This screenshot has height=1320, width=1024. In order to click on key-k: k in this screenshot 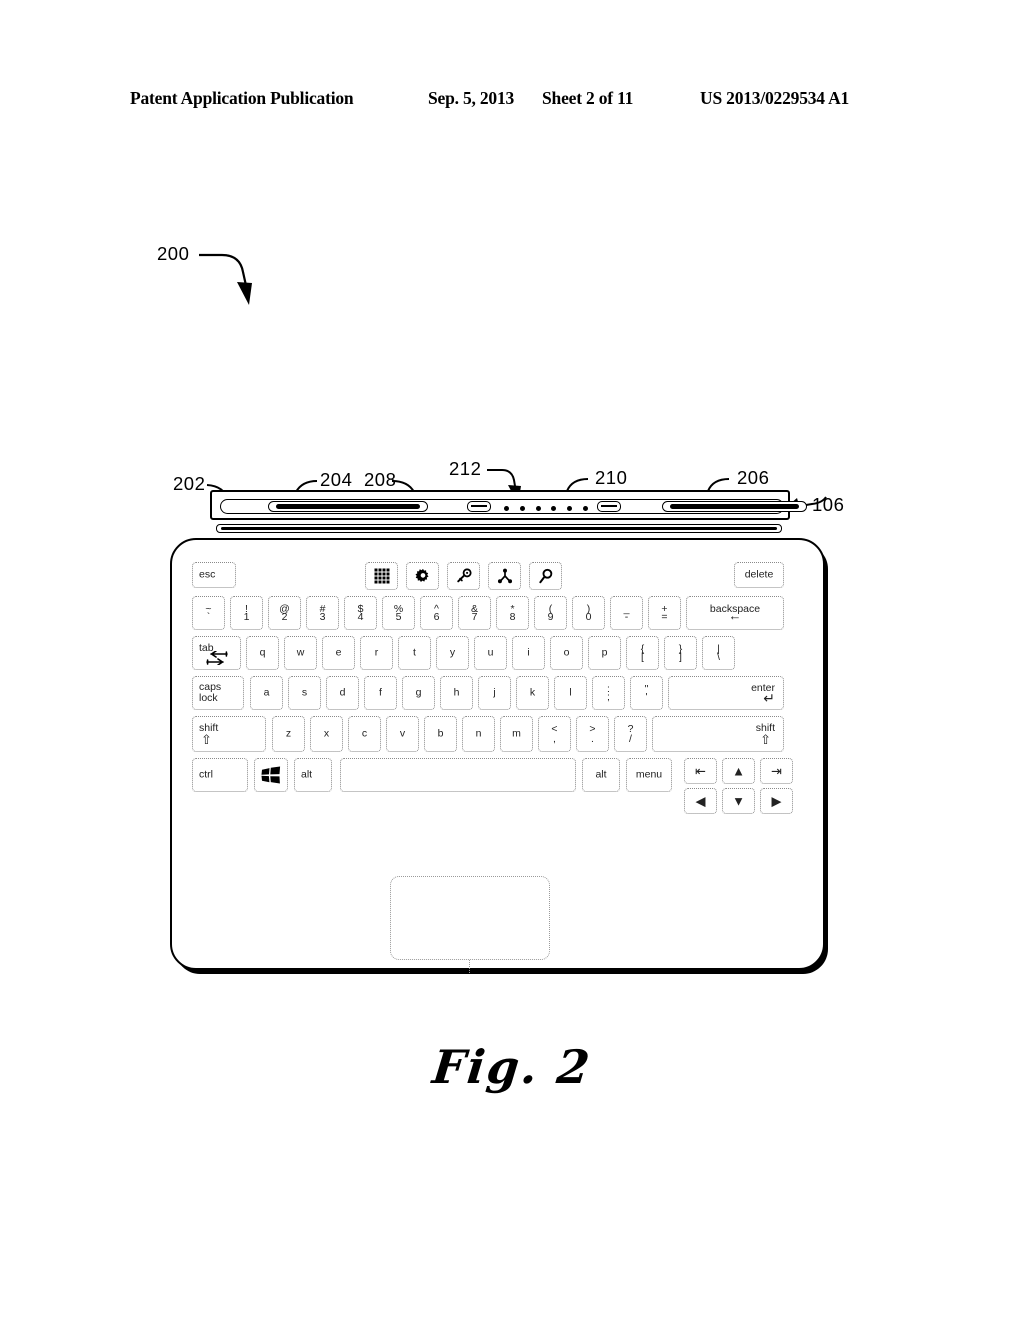, I will do `click(532, 693)`.